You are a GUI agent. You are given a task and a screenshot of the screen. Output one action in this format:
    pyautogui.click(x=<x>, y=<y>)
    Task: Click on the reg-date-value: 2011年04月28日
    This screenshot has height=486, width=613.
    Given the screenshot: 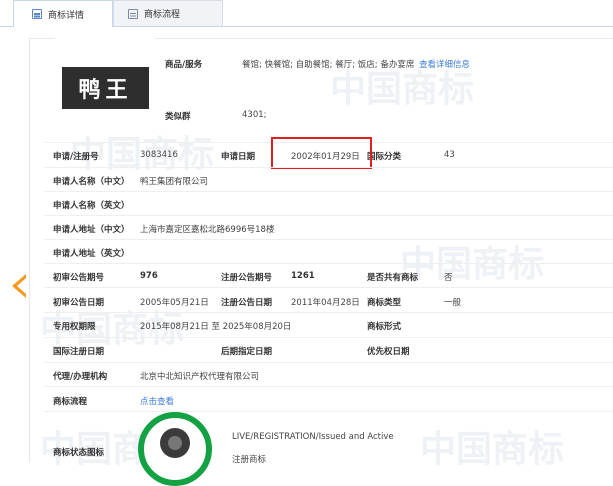 What is the action you would take?
    pyautogui.click(x=325, y=303)
    